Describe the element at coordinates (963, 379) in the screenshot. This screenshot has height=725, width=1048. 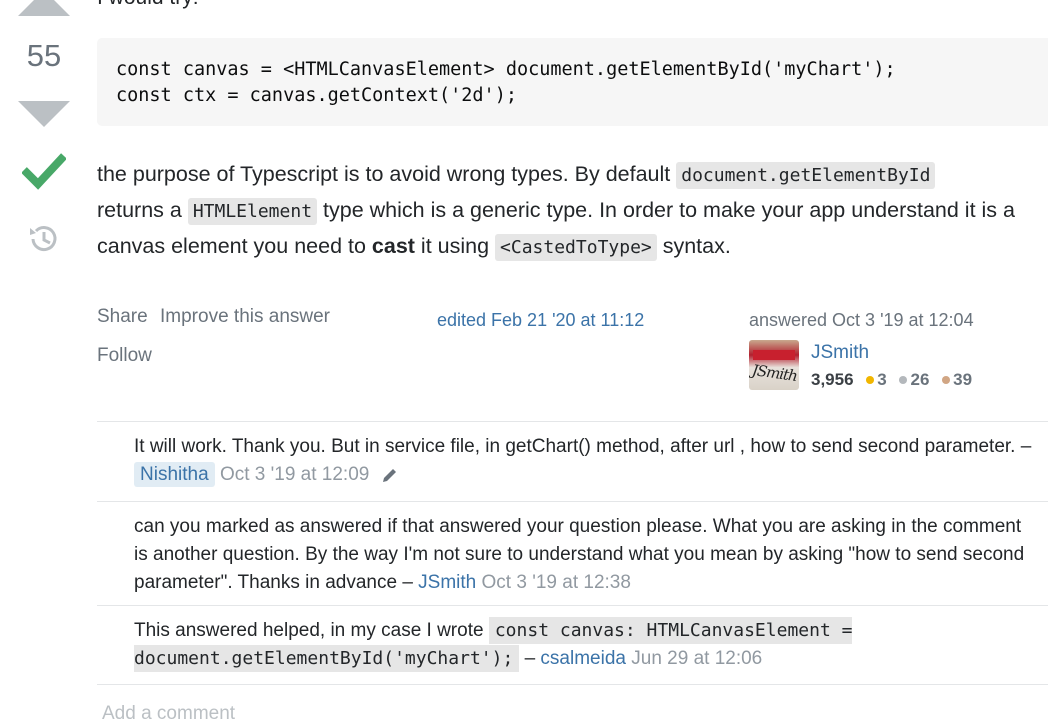
I see `bronze-badge-count: 39` at that location.